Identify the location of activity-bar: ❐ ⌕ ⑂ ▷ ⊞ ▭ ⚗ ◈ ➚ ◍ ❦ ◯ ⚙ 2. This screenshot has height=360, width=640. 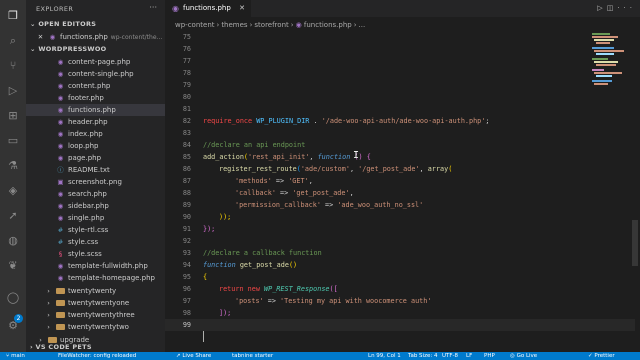
(13, 176).